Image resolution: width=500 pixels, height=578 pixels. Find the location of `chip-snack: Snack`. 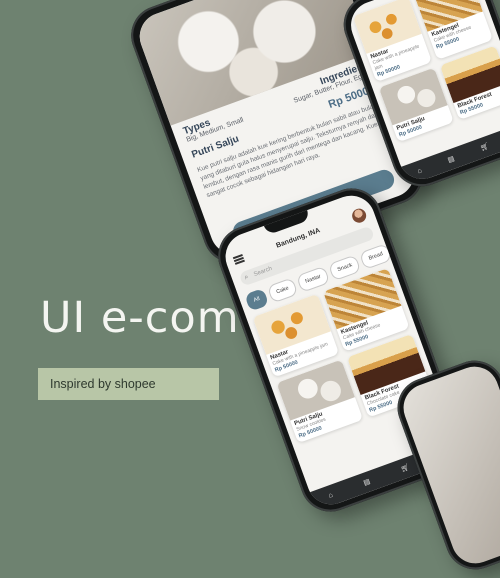

chip-snack: Snack is located at coordinates (345, 268).